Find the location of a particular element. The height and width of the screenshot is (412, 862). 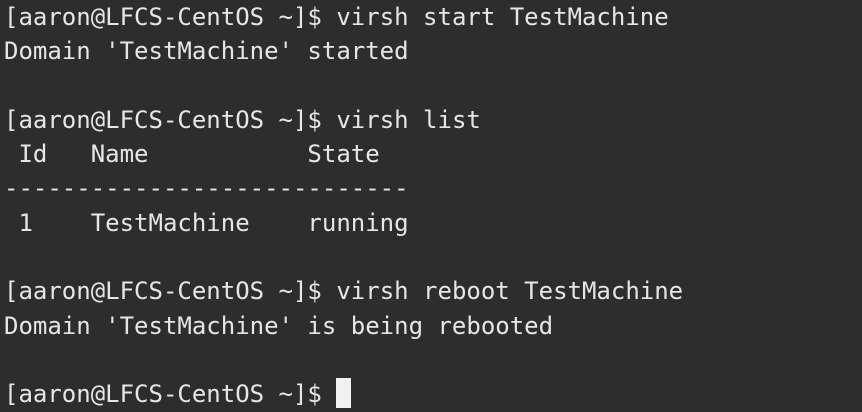

terminal-line-4: [aaron@LFCS-CentOS ~]$ virsh list is located at coordinates (433, 120).